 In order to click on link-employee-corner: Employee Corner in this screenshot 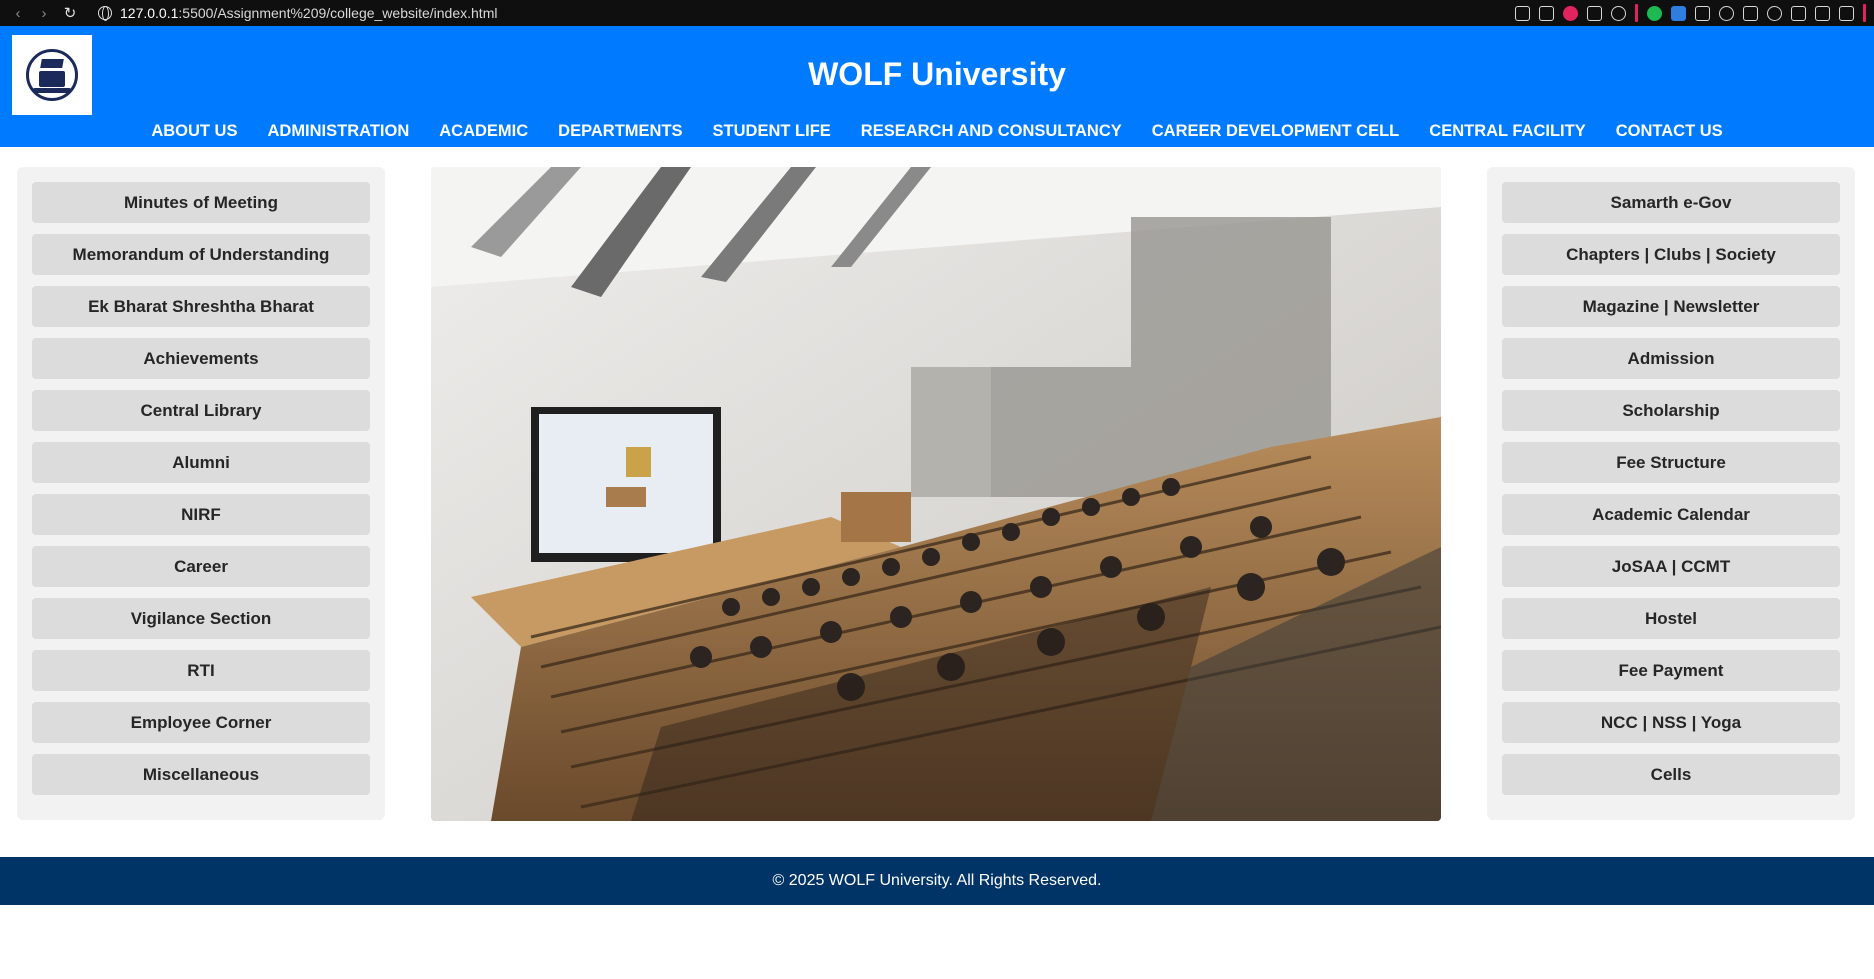, I will do `click(201, 722)`.